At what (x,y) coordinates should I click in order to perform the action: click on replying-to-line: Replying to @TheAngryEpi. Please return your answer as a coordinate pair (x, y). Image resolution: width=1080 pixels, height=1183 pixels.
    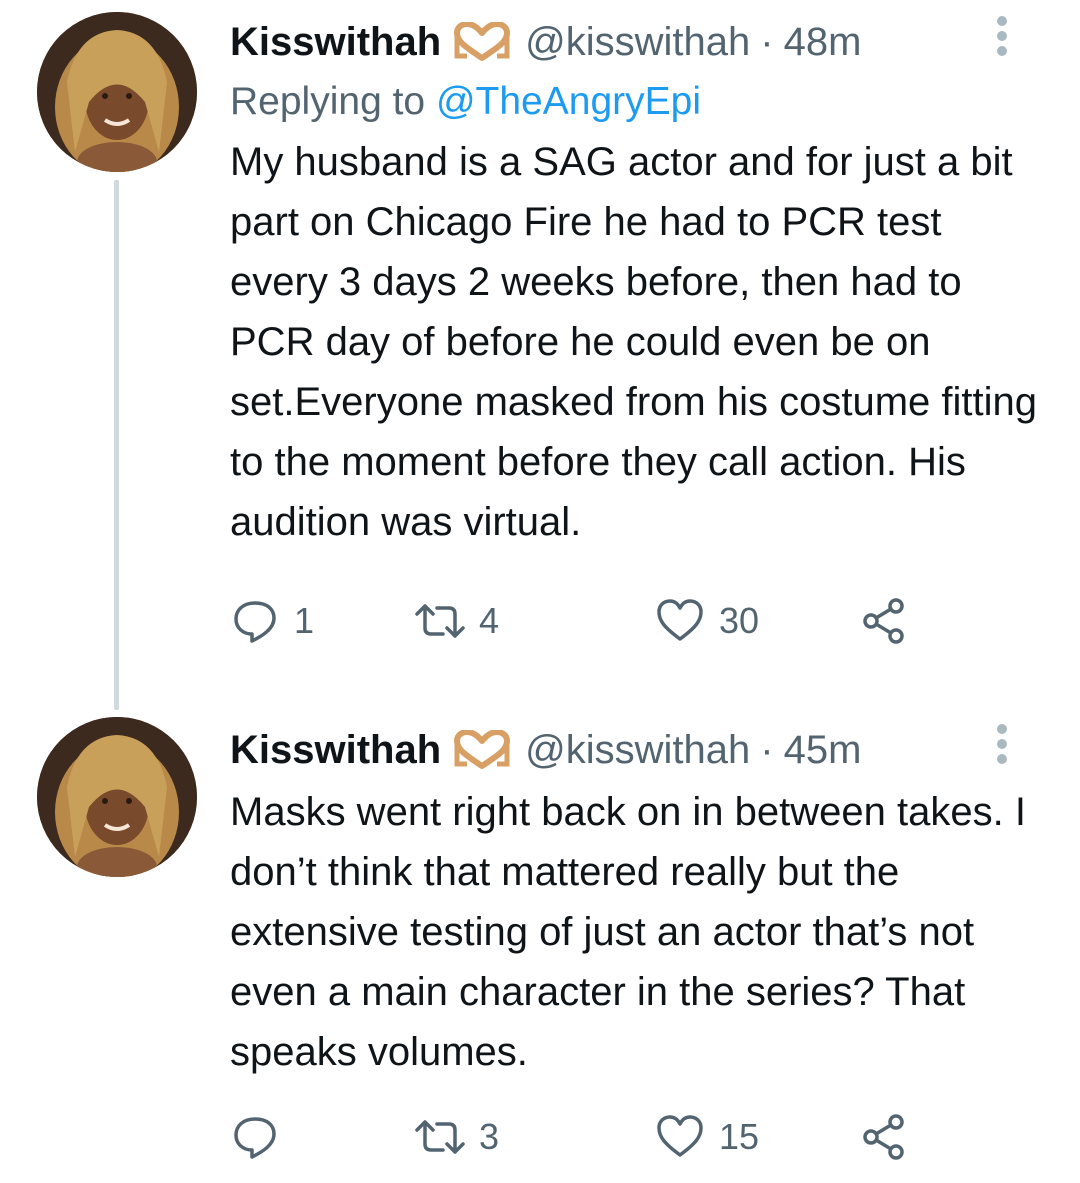
    Looking at the image, I should click on (640, 102).